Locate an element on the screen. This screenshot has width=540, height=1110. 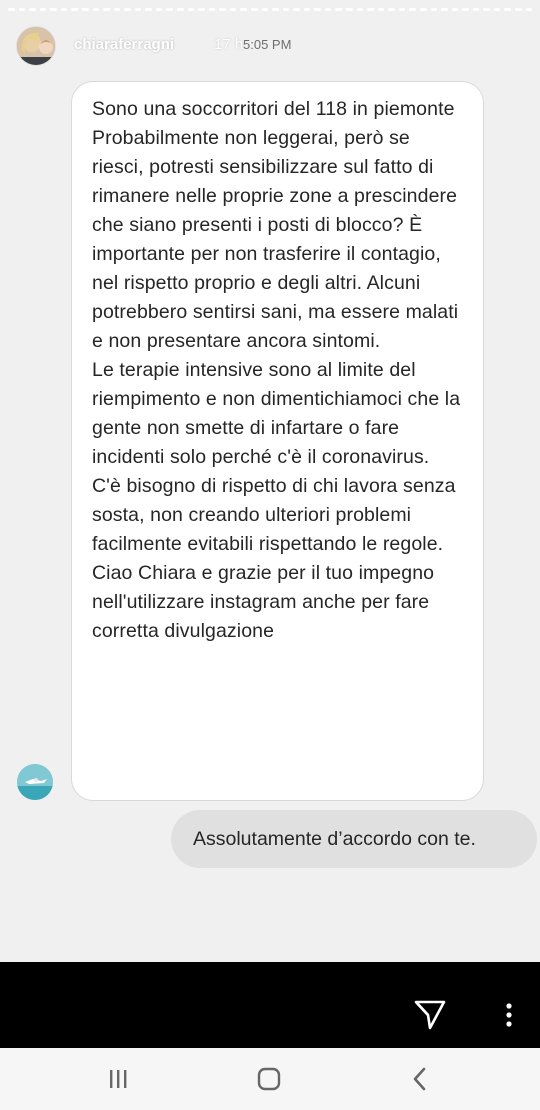
sender-avatar is located at coordinates (35, 782).